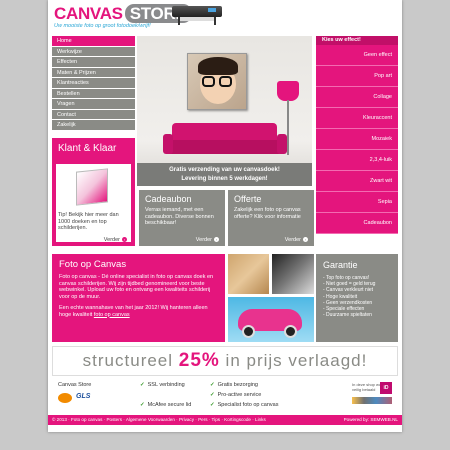 This screenshot has height=450, width=450. I want to click on offerte-more-link: Verder ›, so click(296, 240).